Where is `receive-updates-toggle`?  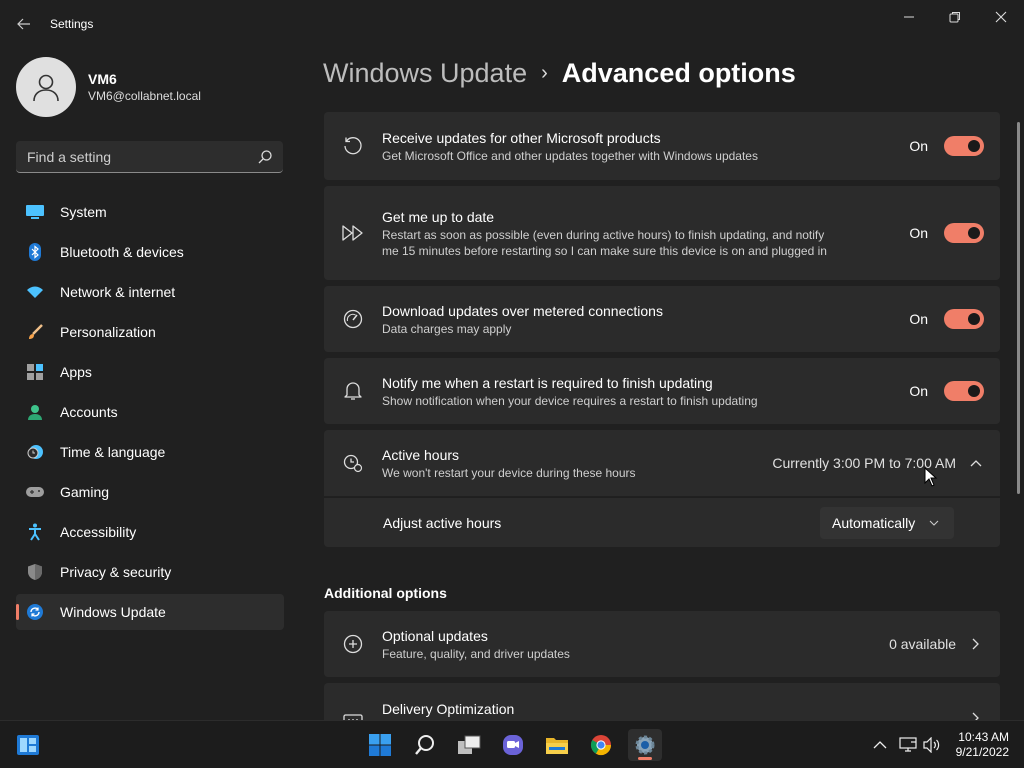 receive-updates-toggle is located at coordinates (964, 146).